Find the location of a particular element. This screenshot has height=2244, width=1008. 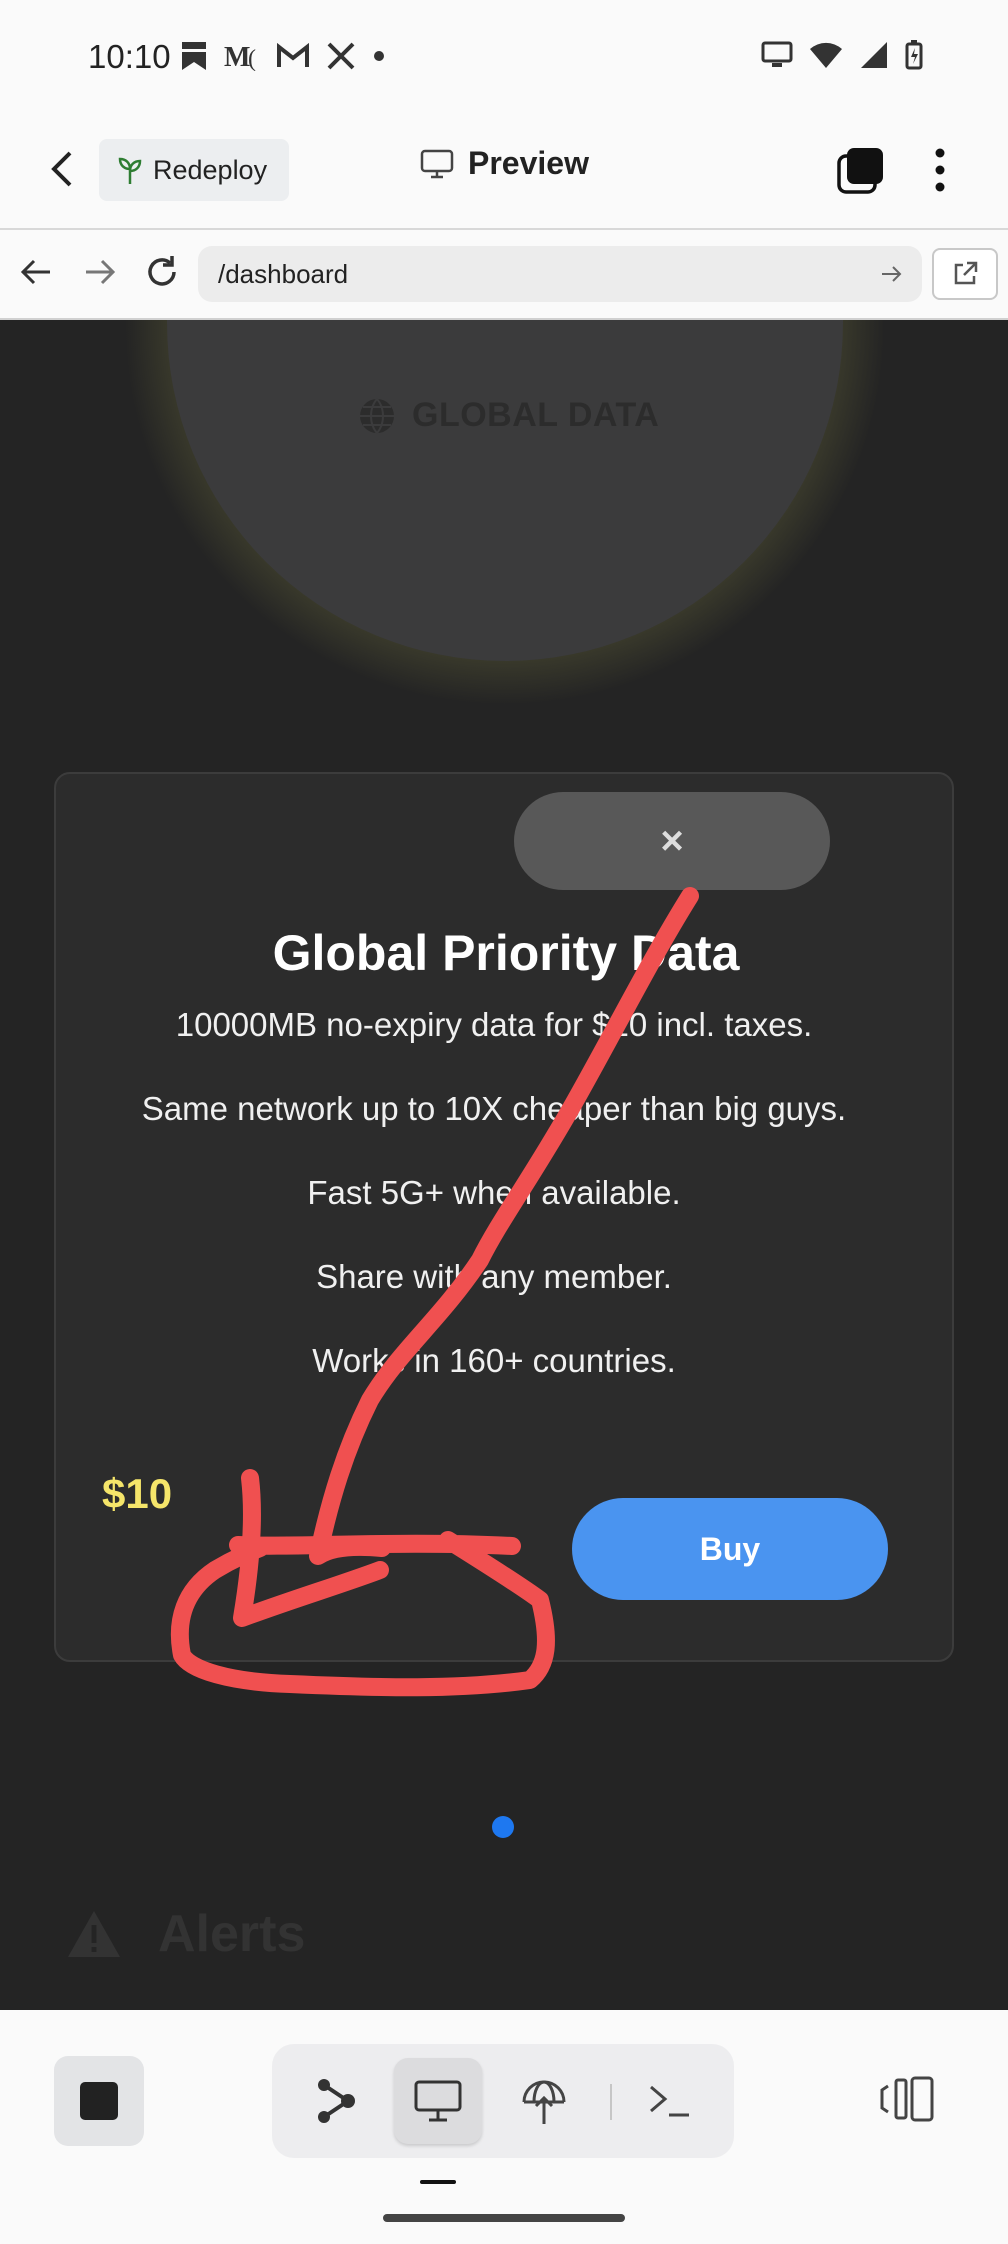

tool-separator is located at coordinates (611, 2102).